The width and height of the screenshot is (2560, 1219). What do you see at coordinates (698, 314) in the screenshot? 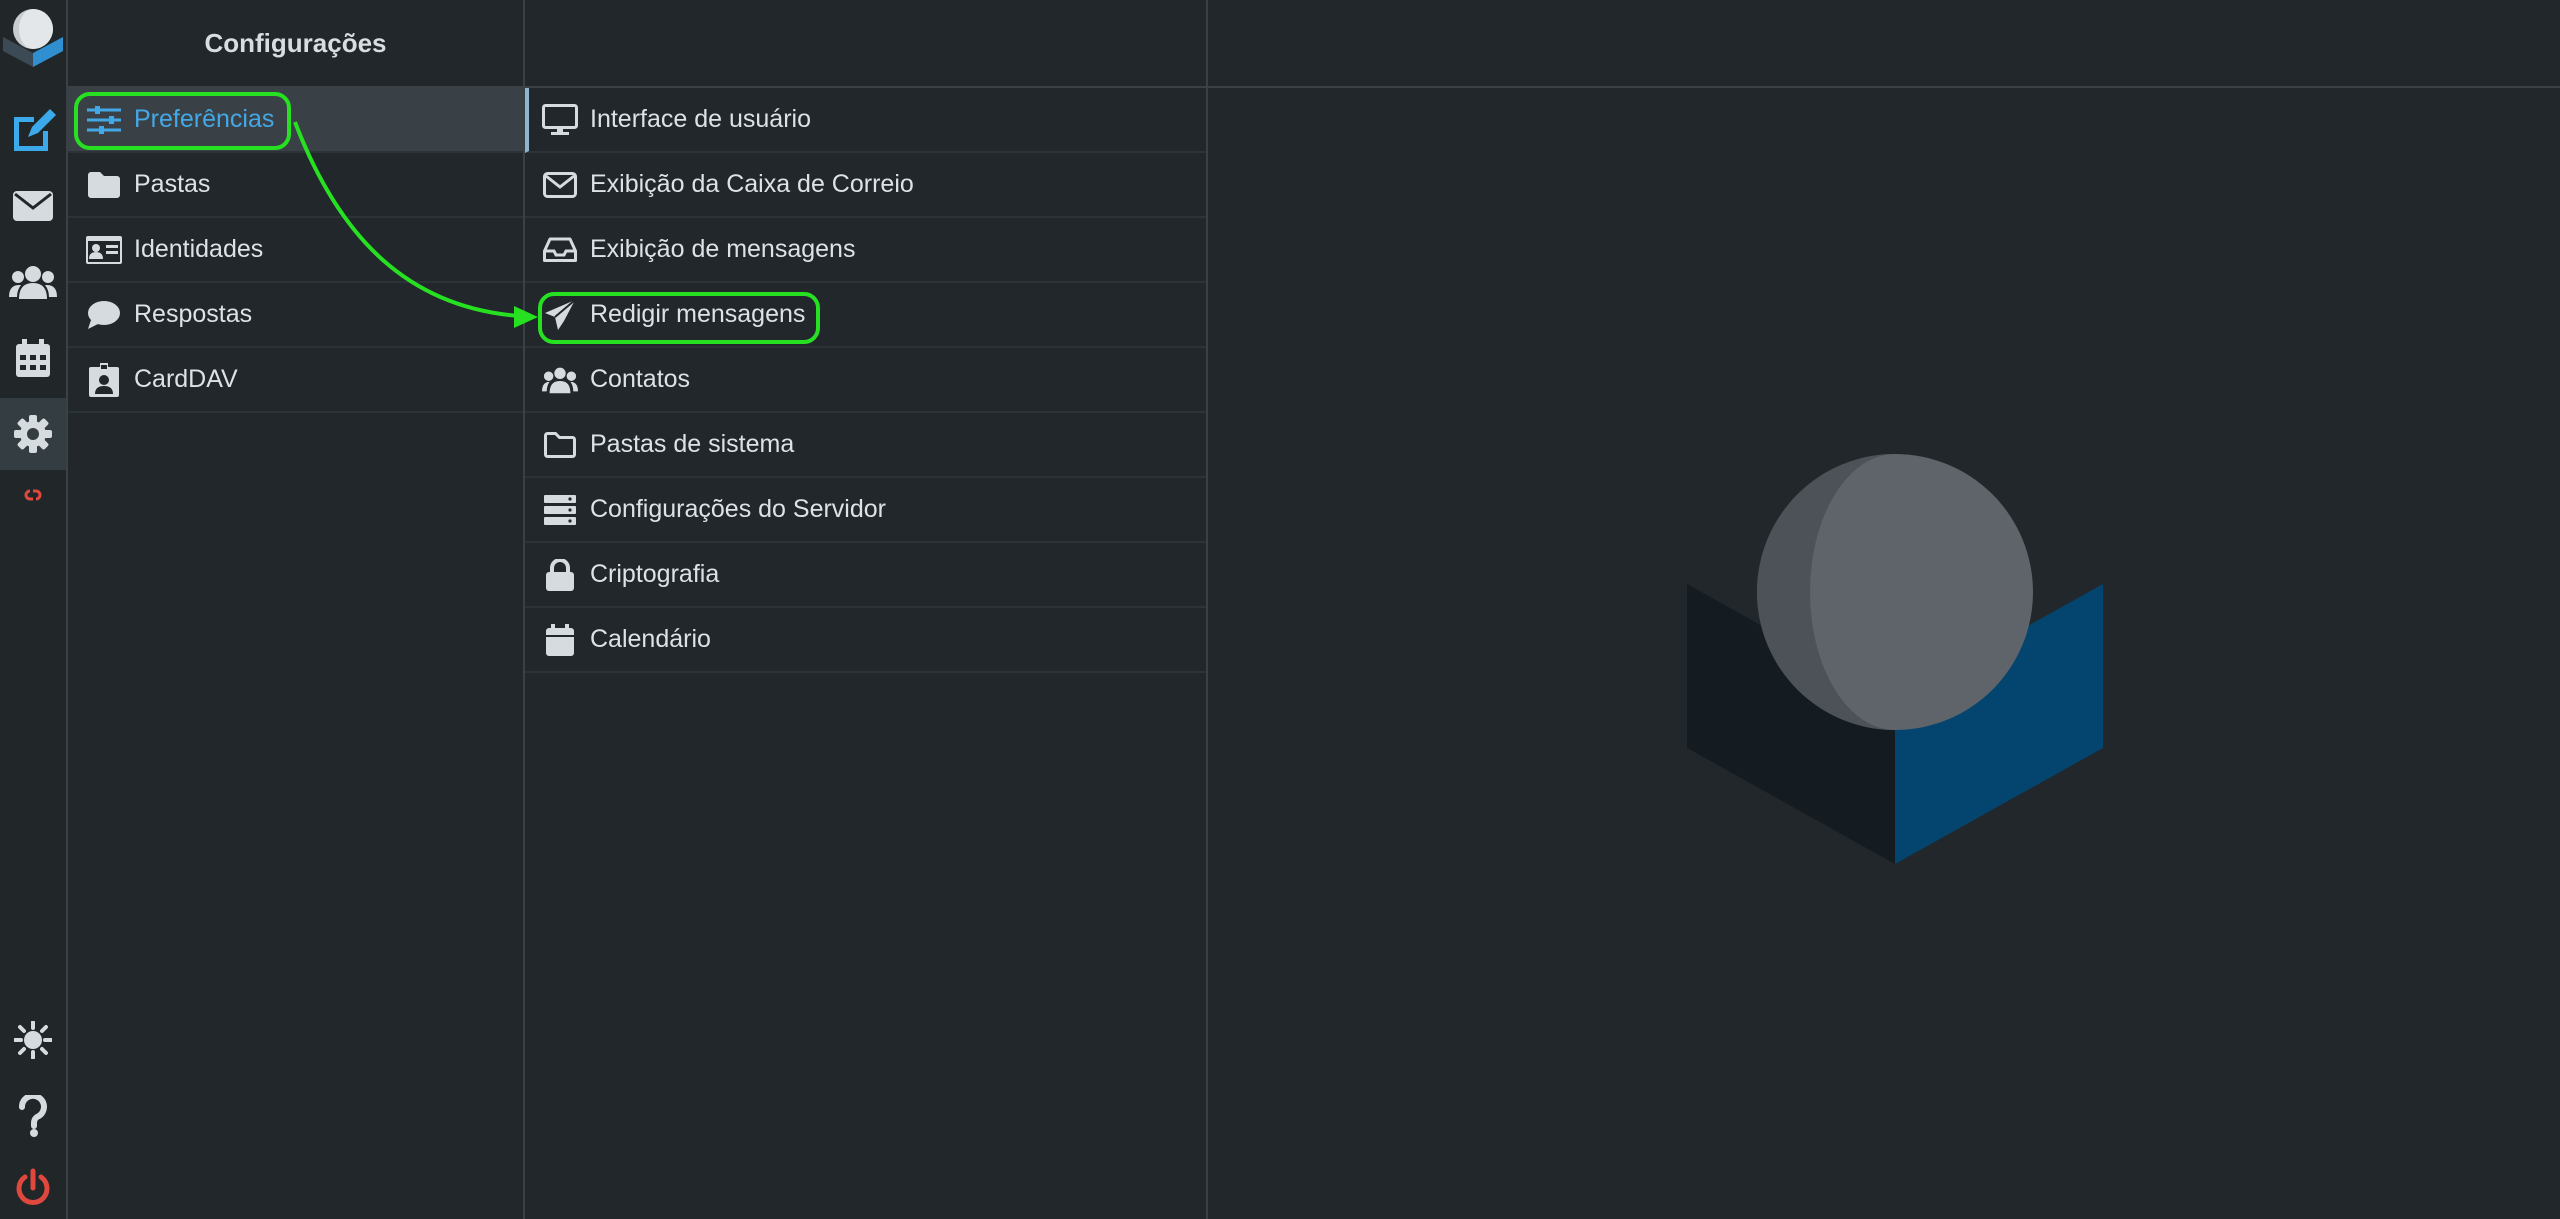
I see `pref-label: Redigir mensagens` at bounding box center [698, 314].